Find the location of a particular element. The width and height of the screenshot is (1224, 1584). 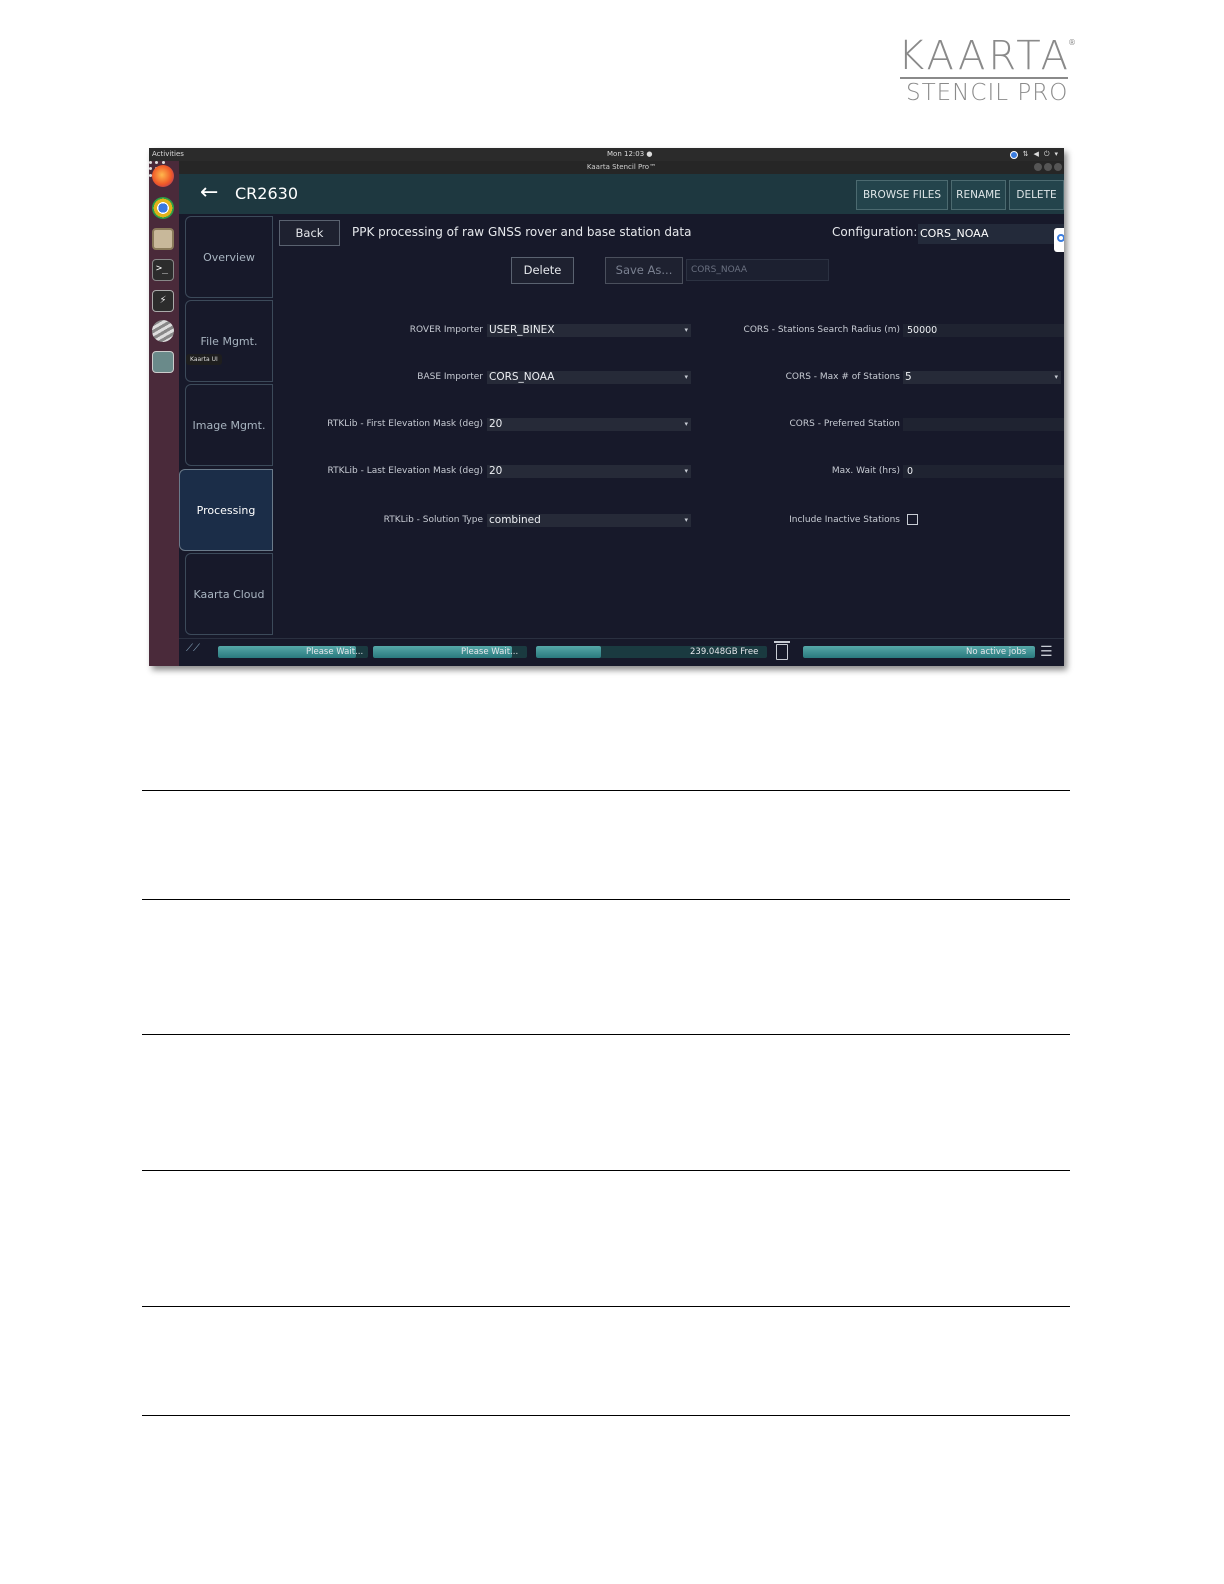

solution-type-label: RTKLib - Solution Type is located at coordinates (433, 520).